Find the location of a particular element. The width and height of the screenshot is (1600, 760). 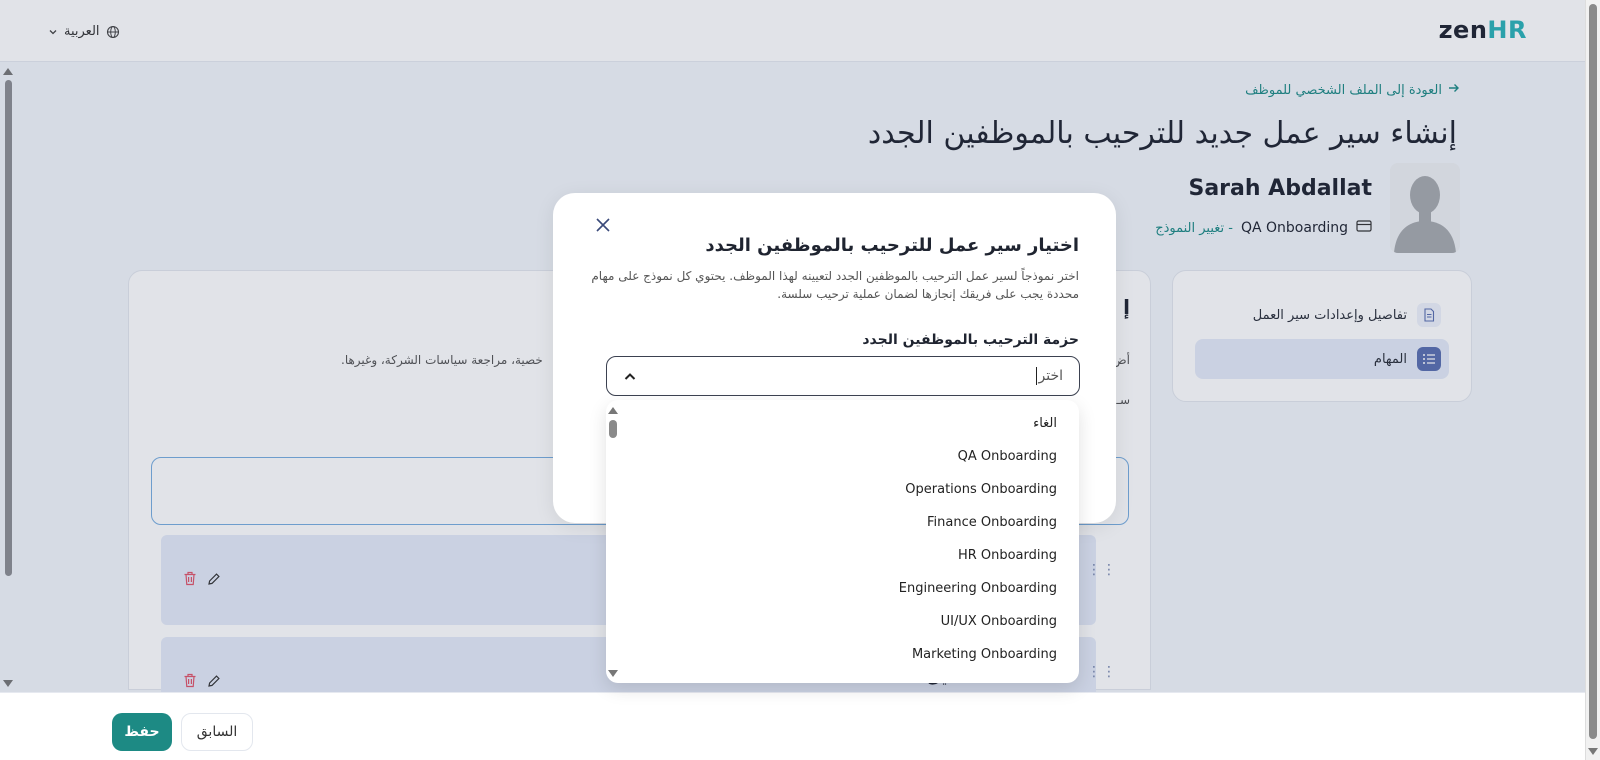

onboarding-package-label: حزمة الترحيب بالموظفين الجدد is located at coordinates (970, 340).